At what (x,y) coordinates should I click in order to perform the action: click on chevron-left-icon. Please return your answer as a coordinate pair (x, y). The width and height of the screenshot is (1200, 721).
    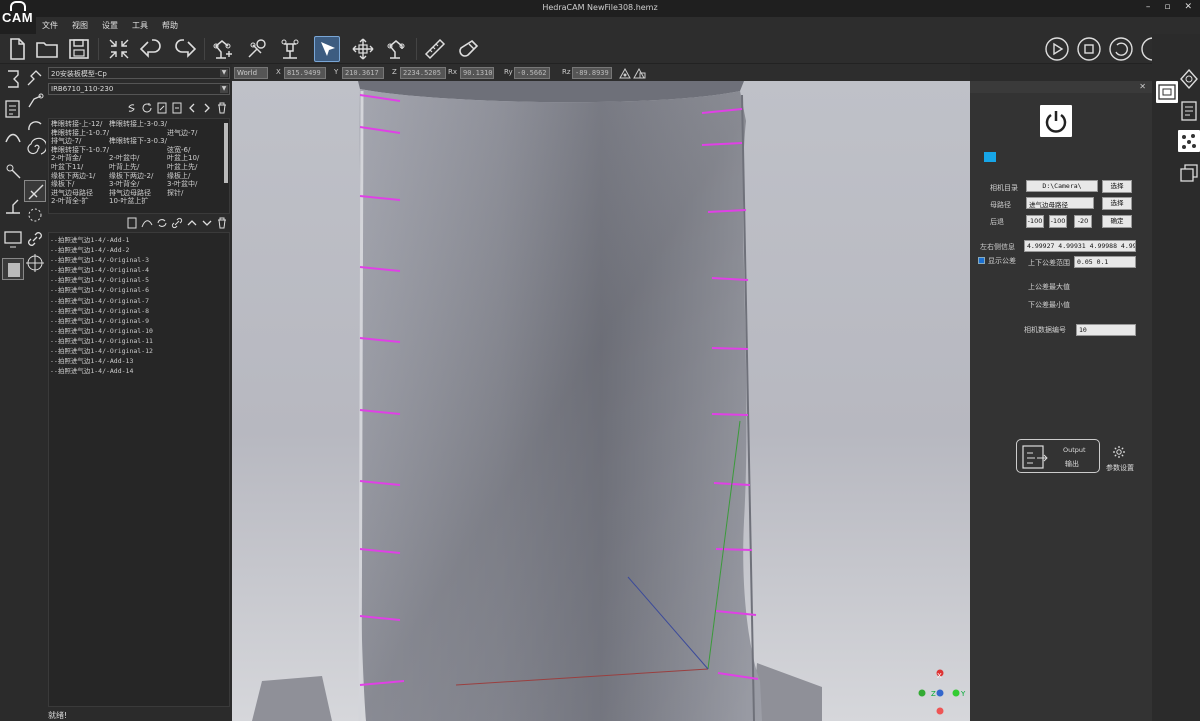
    Looking at the image, I should click on (192, 108).